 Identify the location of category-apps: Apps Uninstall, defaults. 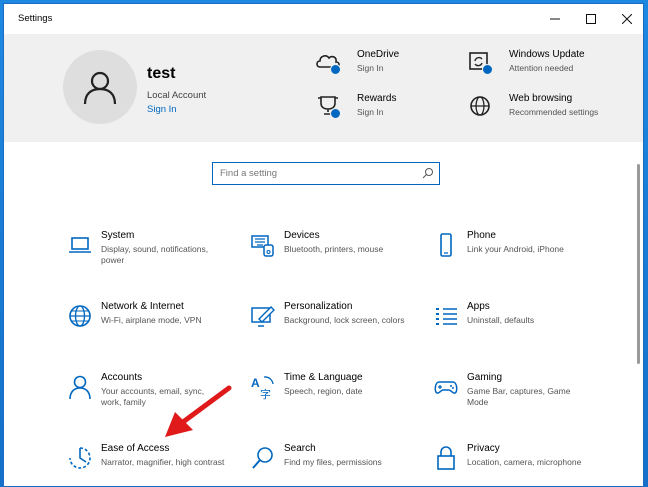
(518, 328).